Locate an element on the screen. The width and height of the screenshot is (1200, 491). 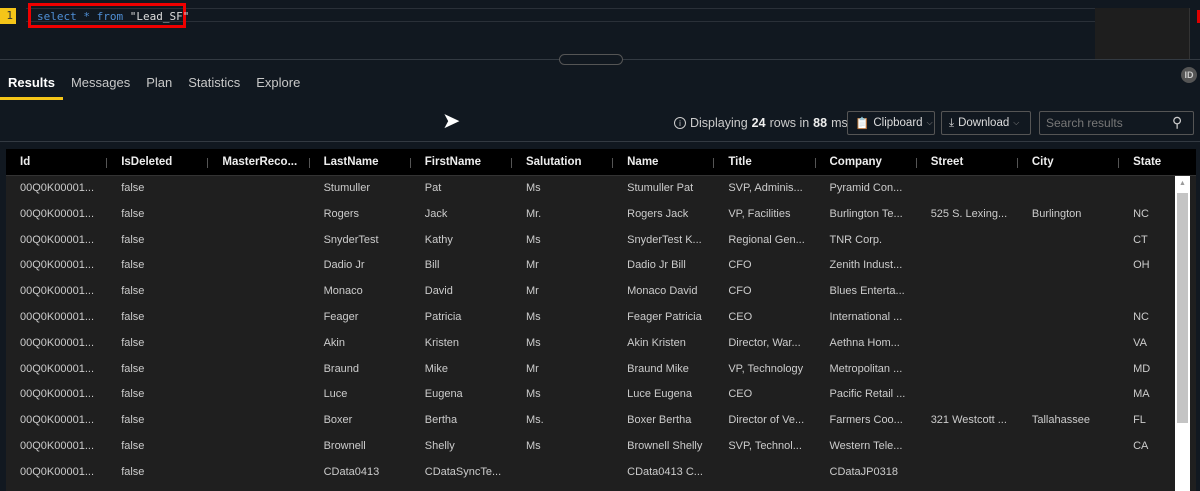
column-header: FirstName is located at coordinates (462, 162).